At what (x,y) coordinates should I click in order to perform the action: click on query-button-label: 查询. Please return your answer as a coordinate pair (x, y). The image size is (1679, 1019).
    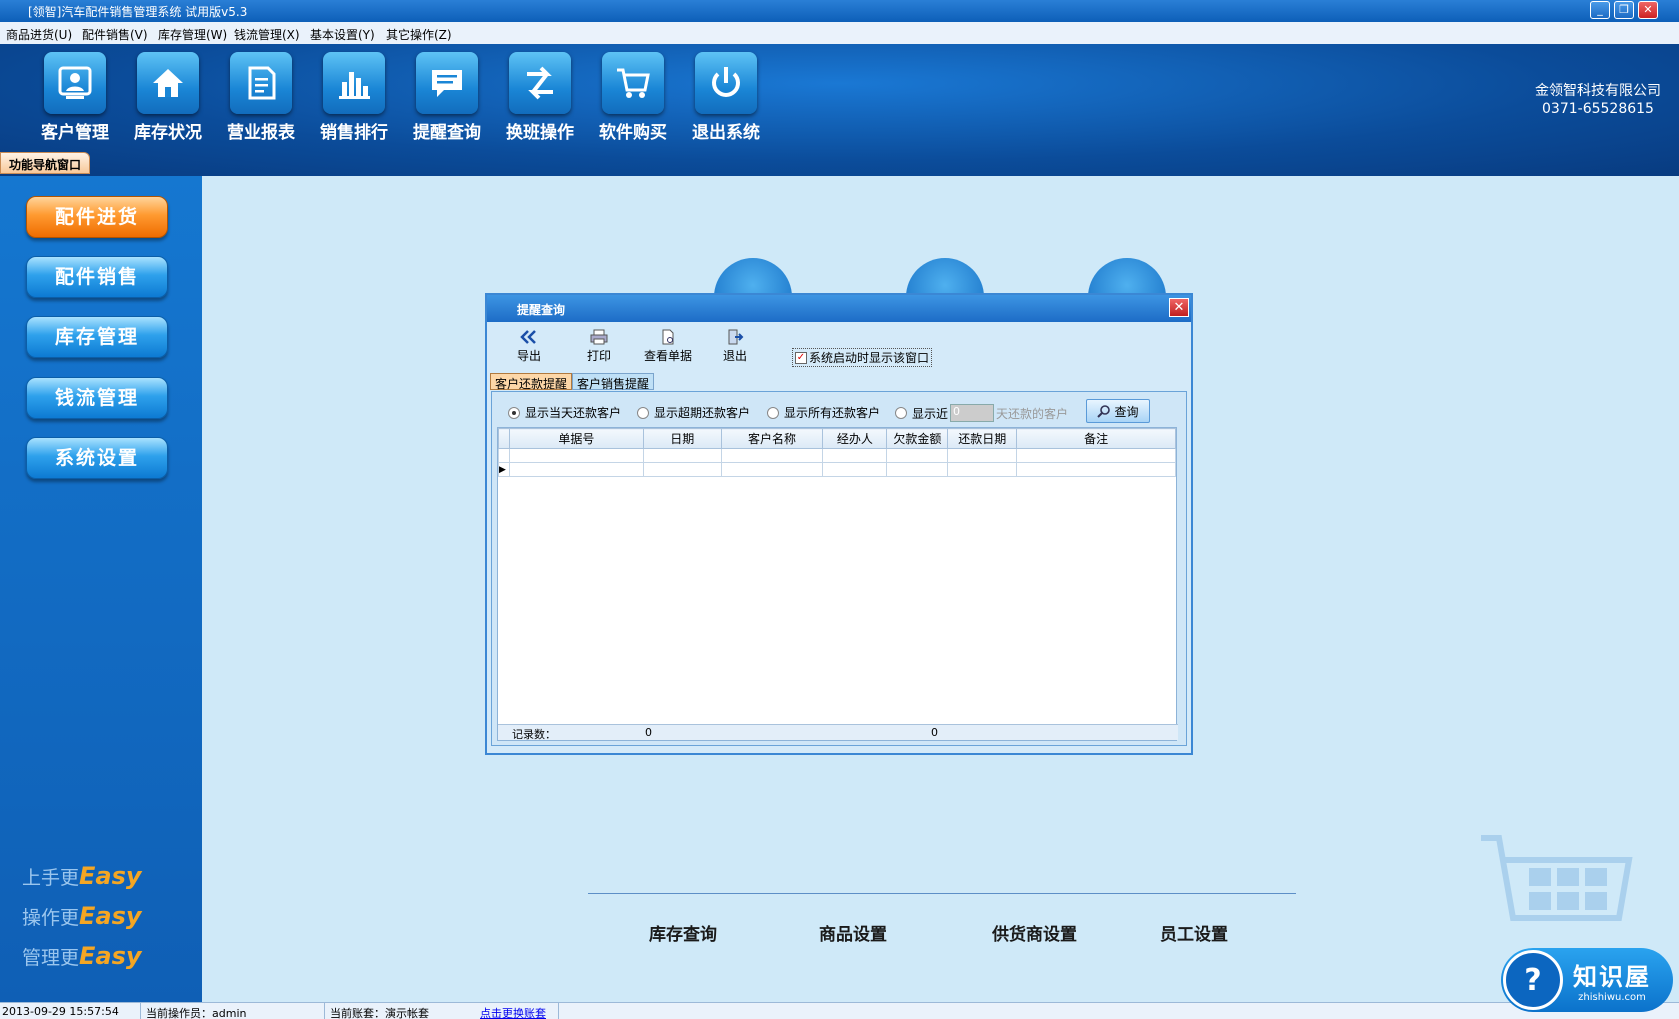
    Looking at the image, I should click on (1126, 411).